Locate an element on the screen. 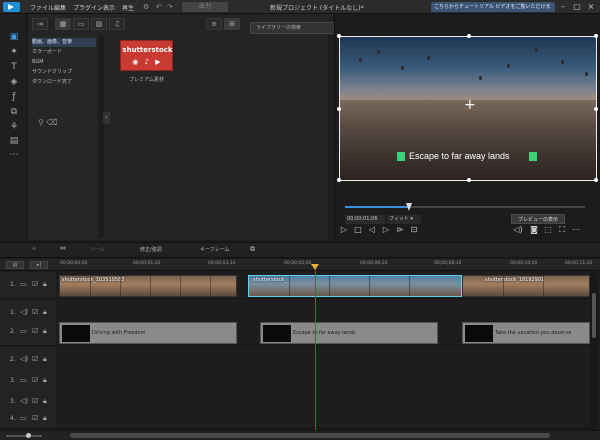 Image resolution: width=600 pixels, height=440 pixels. pip-room-icon: ⧉ is located at coordinates (14, 112).